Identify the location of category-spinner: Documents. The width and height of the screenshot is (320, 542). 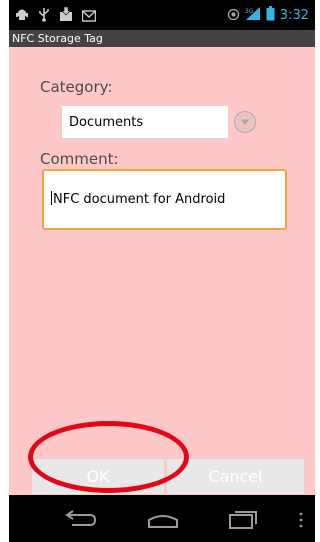
(145, 122).